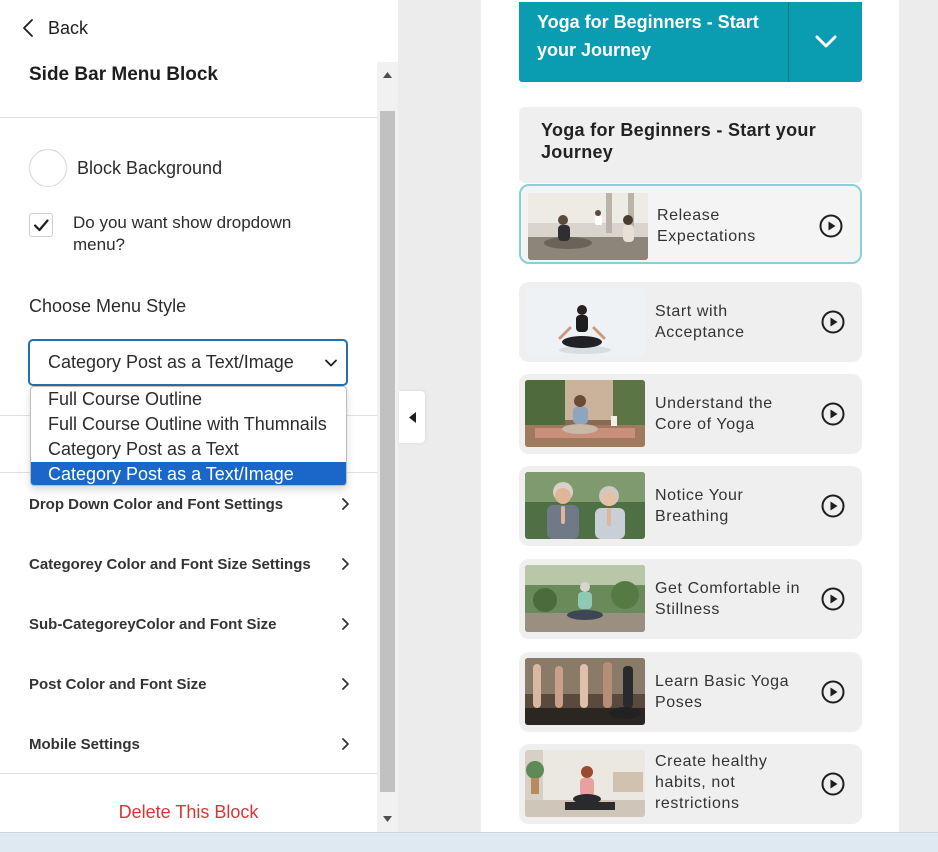 This screenshot has width=938, height=852. Describe the element at coordinates (711, 782) in the screenshot. I see `post-title: Create healthy habits, not restrictions` at that location.